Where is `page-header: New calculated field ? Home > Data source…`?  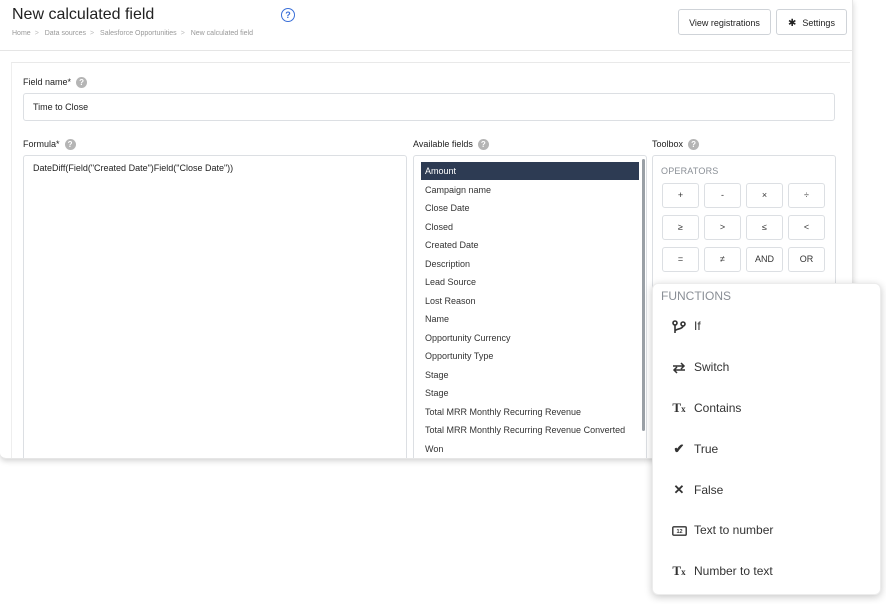 page-header: New calculated field ? Home > Data source… is located at coordinates (426, 25).